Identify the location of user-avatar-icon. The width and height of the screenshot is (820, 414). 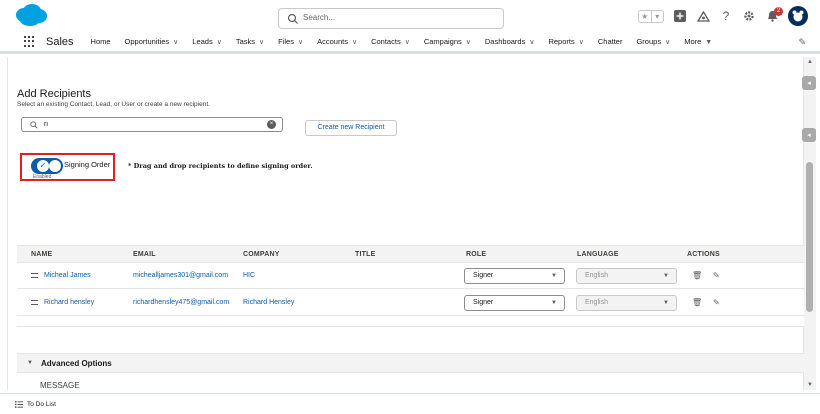
(798, 16).